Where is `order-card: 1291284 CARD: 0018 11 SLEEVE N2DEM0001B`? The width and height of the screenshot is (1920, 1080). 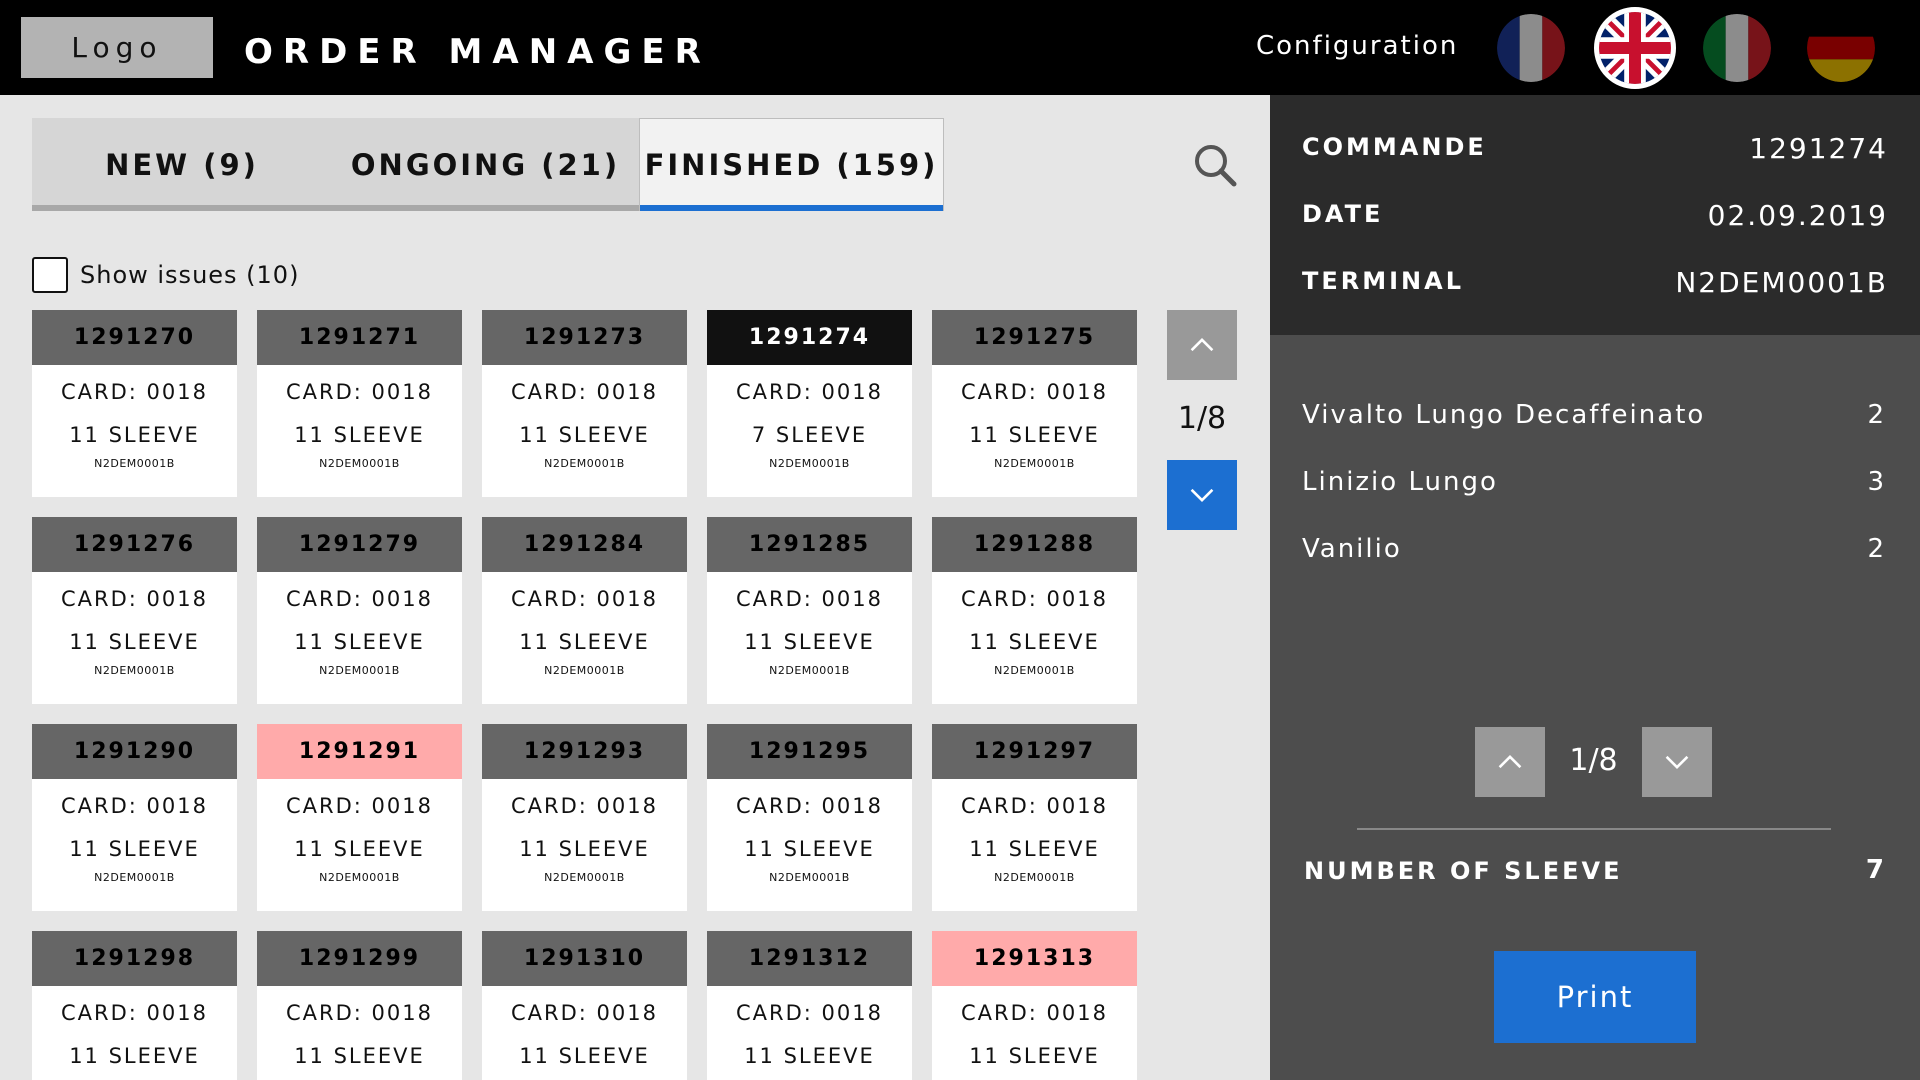
order-card: 1291284 CARD: 0018 11 SLEEVE N2DEM0001B is located at coordinates (584, 610).